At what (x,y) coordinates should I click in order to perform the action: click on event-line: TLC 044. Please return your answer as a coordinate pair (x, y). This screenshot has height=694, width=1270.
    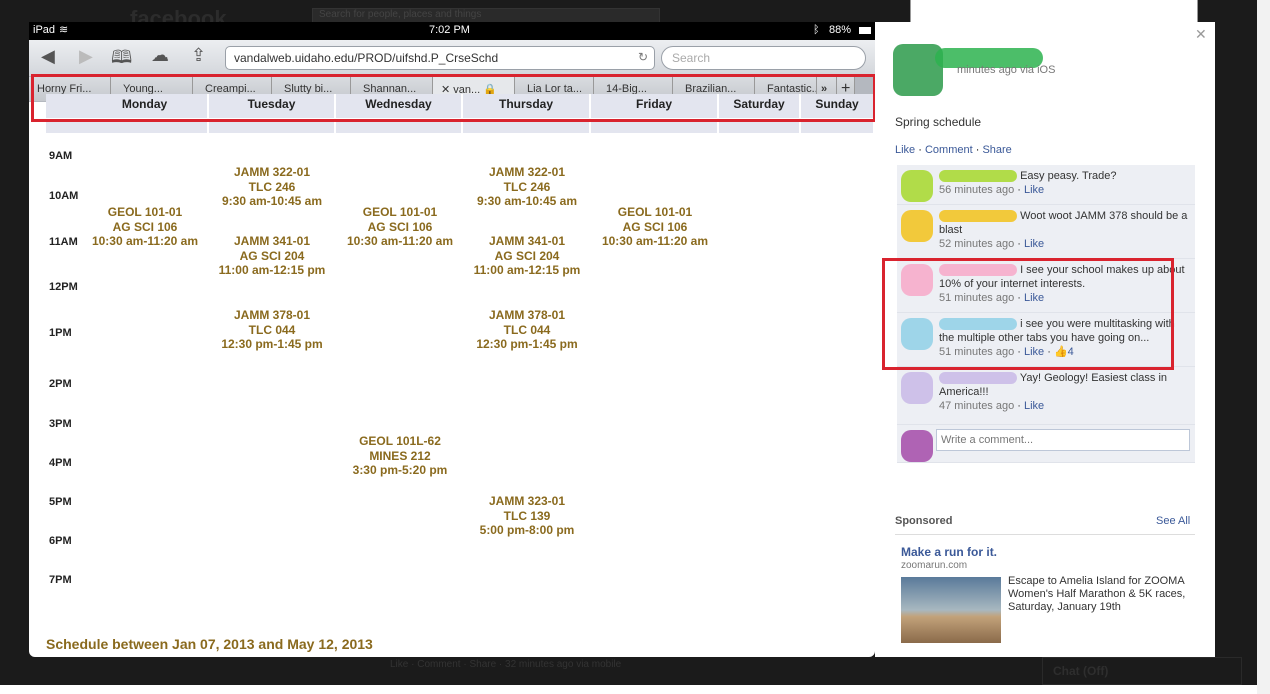
    Looking at the image, I should click on (272, 329).